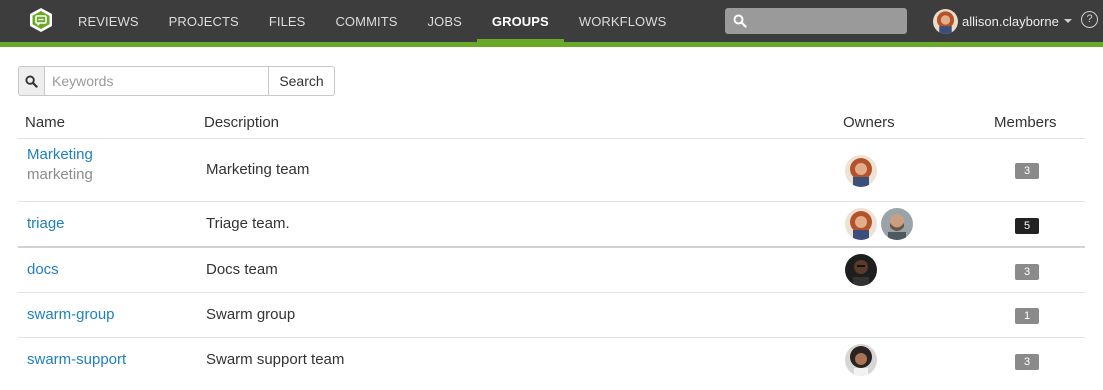 This screenshot has height=390, width=1103. Describe the element at coordinates (204, 21) in the screenshot. I see `nav-projects: PROJECTS` at that location.